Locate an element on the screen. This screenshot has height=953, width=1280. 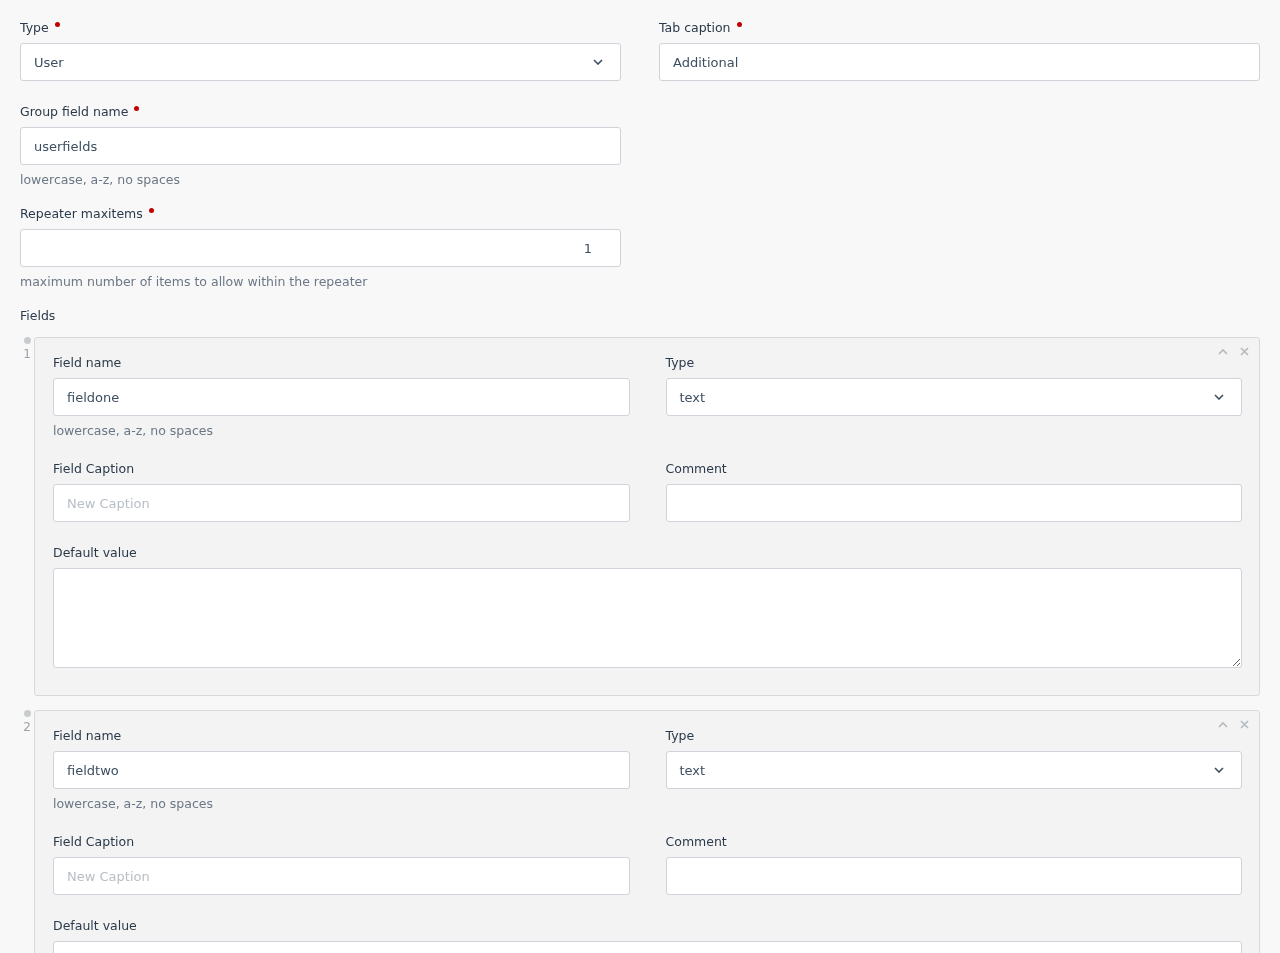
select-field: User is located at coordinates (320, 62).